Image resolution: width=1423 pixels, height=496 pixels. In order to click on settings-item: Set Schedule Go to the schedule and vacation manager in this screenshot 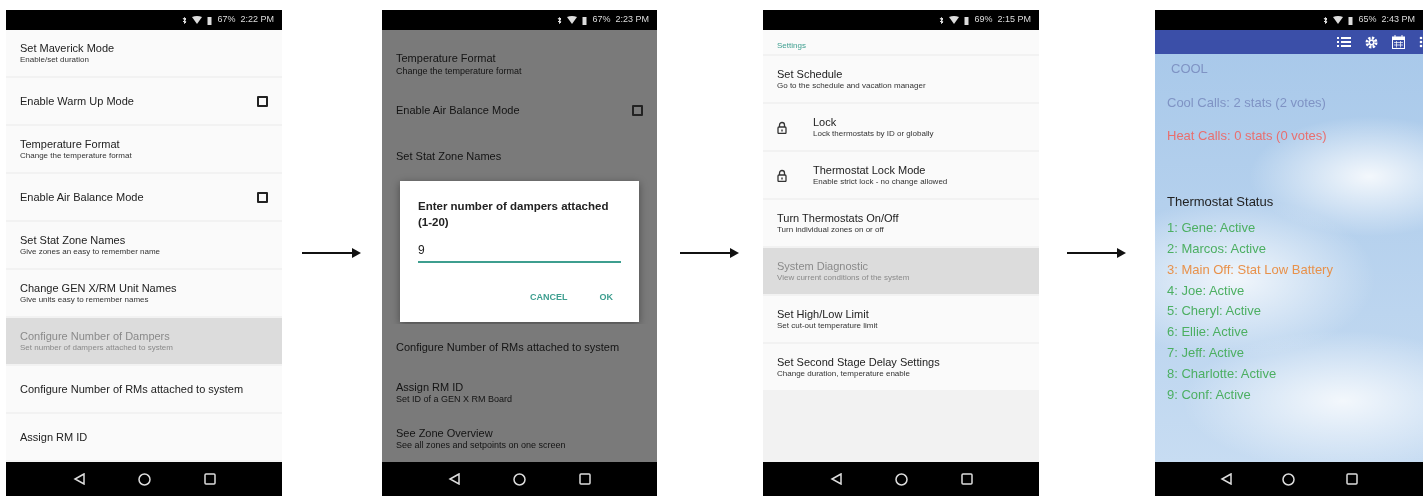, I will do `click(901, 79)`.